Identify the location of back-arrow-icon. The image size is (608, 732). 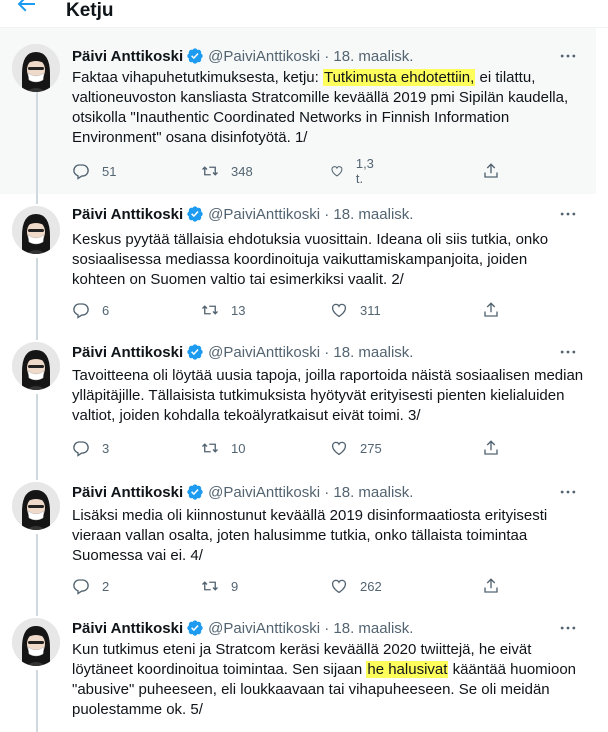
(26, 8).